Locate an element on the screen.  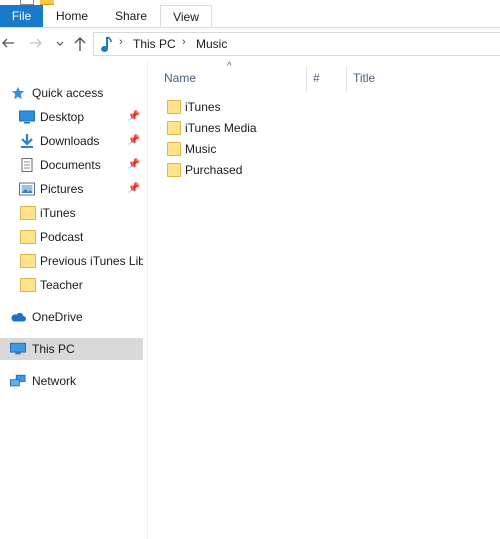
nav-label: Quick access is located at coordinates (68, 93).